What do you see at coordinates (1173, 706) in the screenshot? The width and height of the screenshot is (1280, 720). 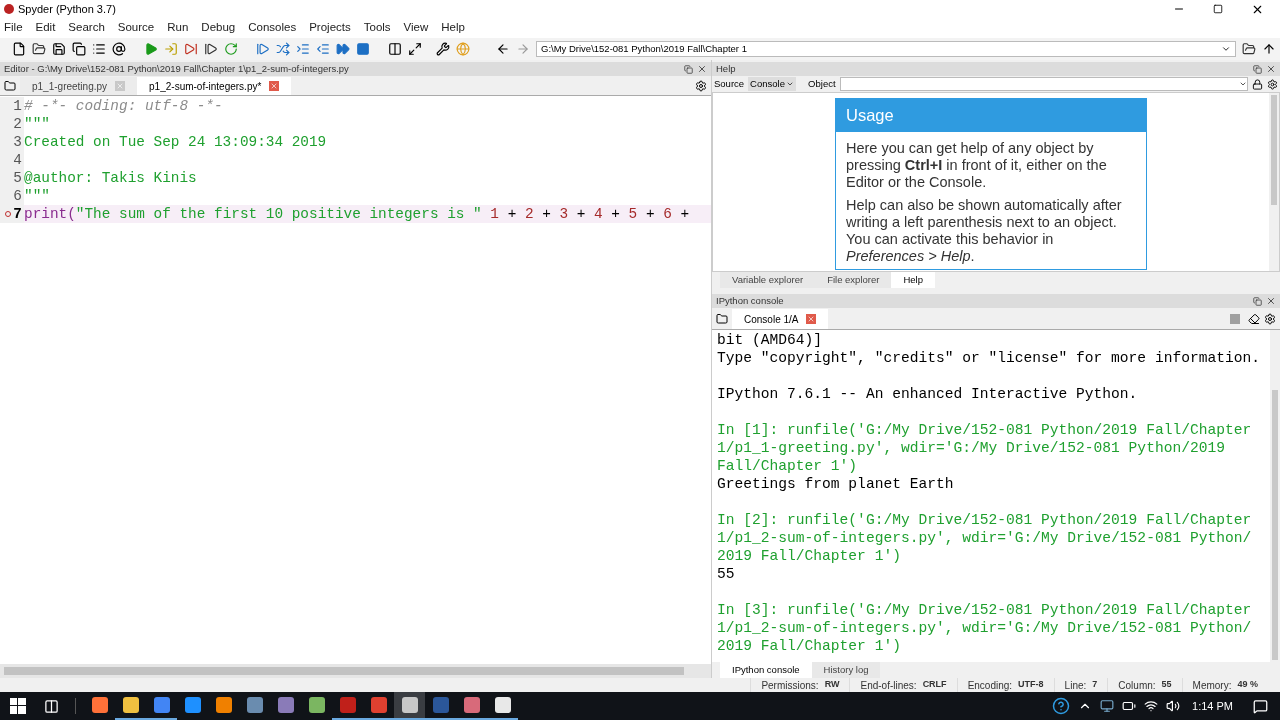 I see `volume-icon` at bounding box center [1173, 706].